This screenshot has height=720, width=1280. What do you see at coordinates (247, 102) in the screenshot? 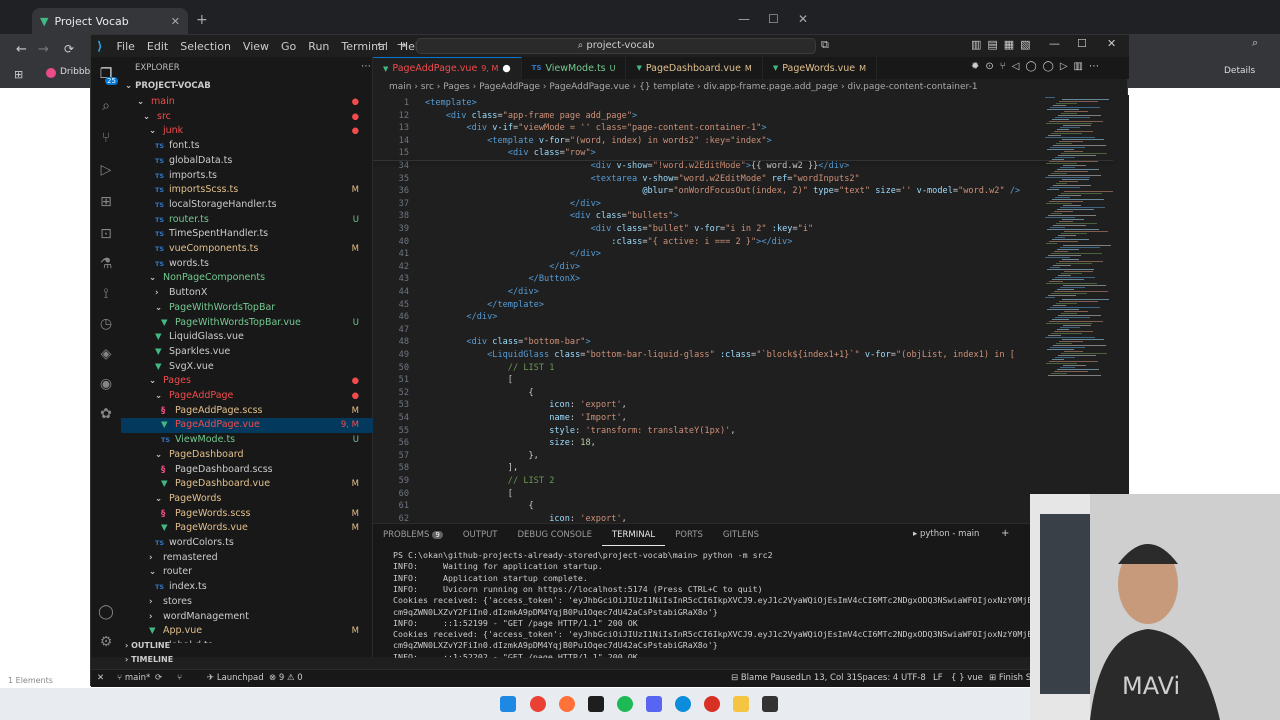
I see `tree-item: ⌄ main ●` at bounding box center [247, 102].